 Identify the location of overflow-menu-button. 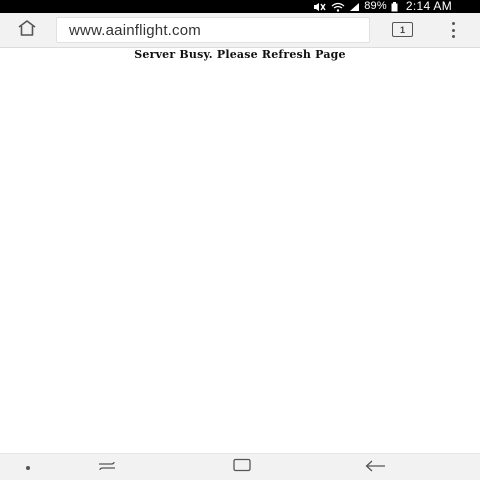
(453, 30).